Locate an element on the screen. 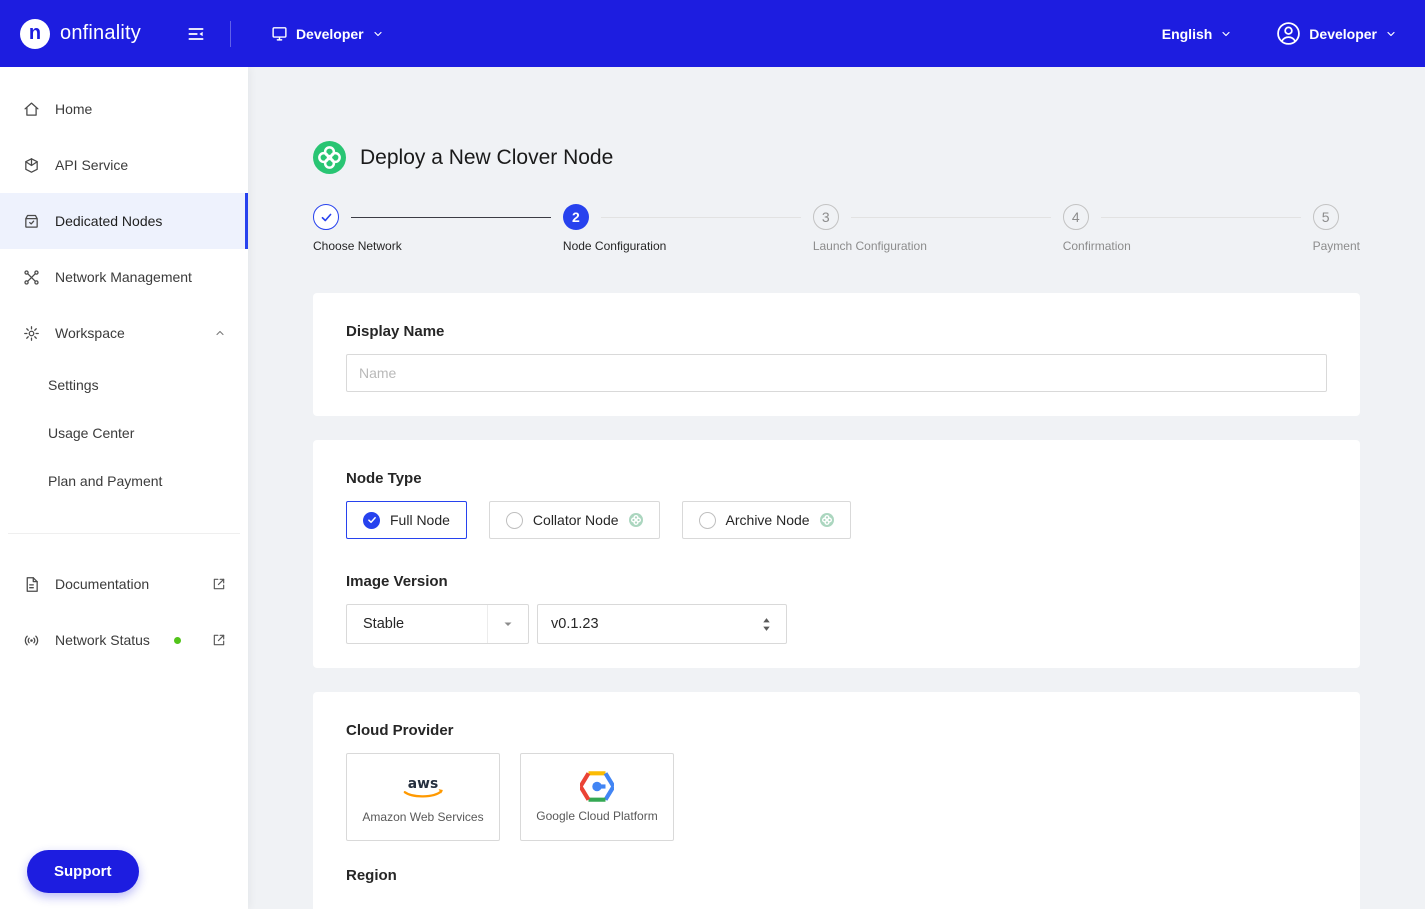 The width and height of the screenshot is (1425, 909). node-type-collator-node: Collator Node is located at coordinates (574, 520).